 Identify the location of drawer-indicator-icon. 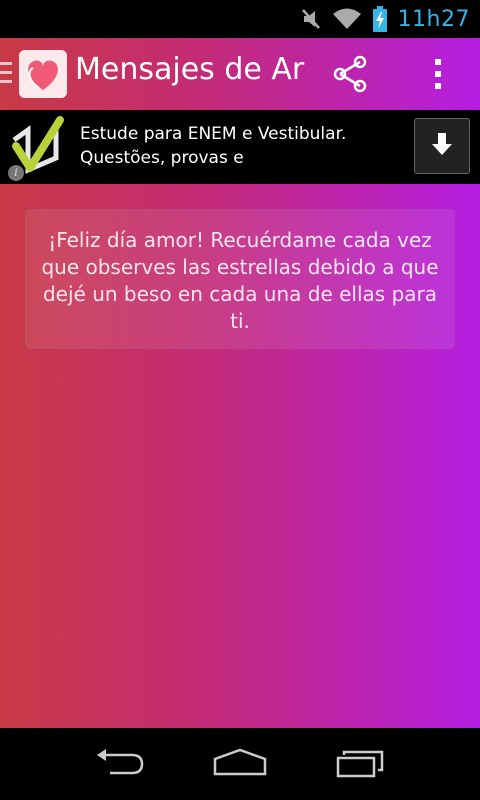
(7, 74).